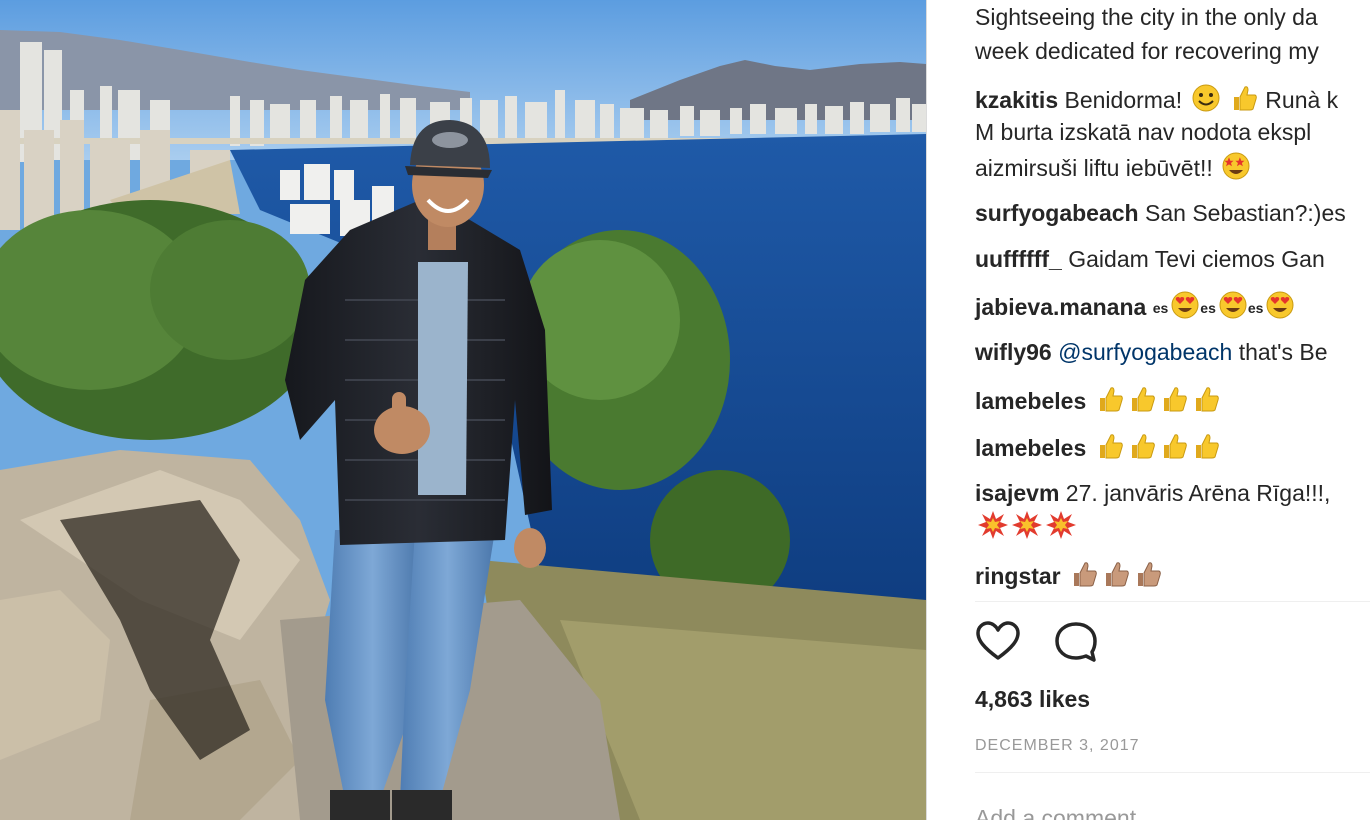  I want to click on comment-continuation: aizmirsuši liftu iebūvēt!!, so click(1113, 167).